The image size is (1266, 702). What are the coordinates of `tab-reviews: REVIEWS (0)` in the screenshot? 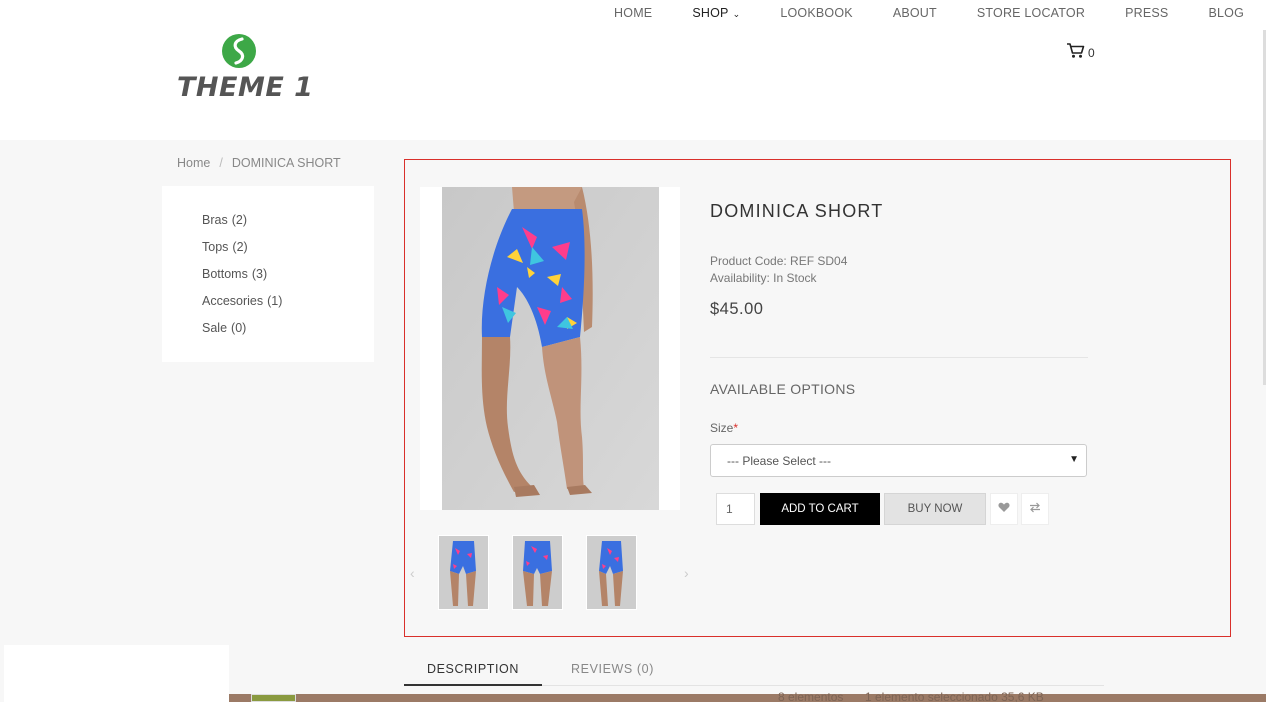 It's located at (612, 669).